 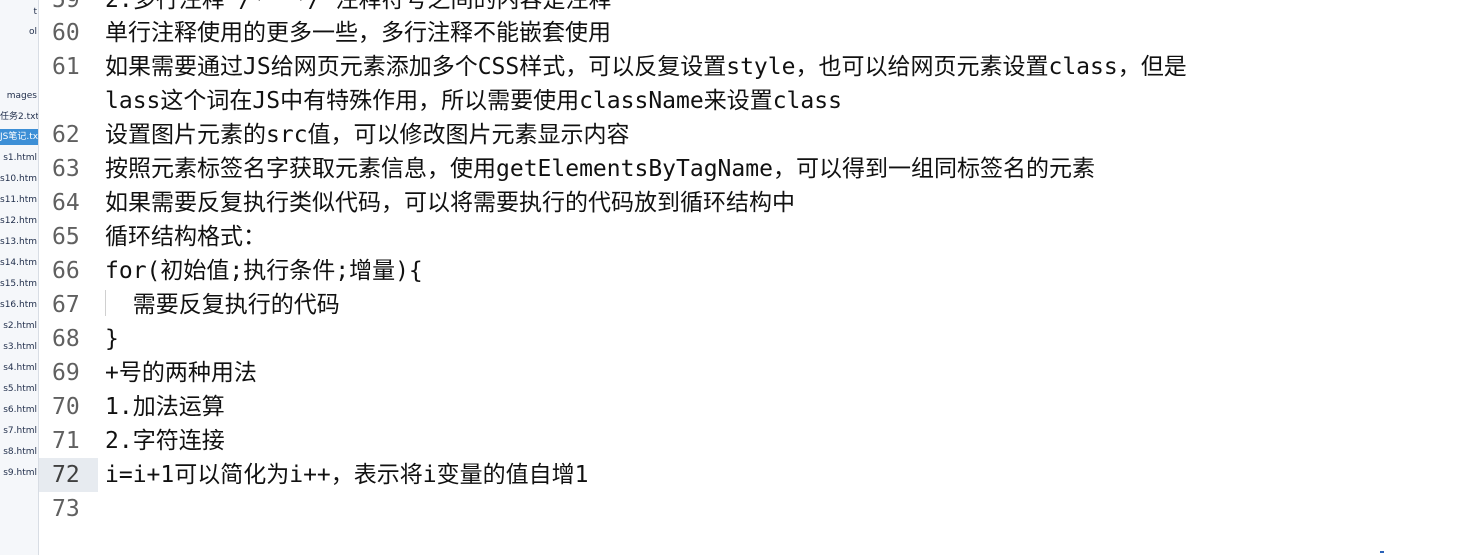 I want to click on line-number-current: 72, so click(x=68, y=475).